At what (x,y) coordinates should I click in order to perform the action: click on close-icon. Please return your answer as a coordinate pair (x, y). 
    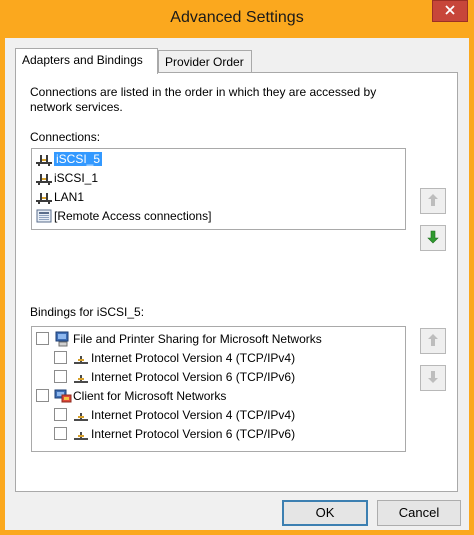
    Looking at the image, I should click on (450, 11).